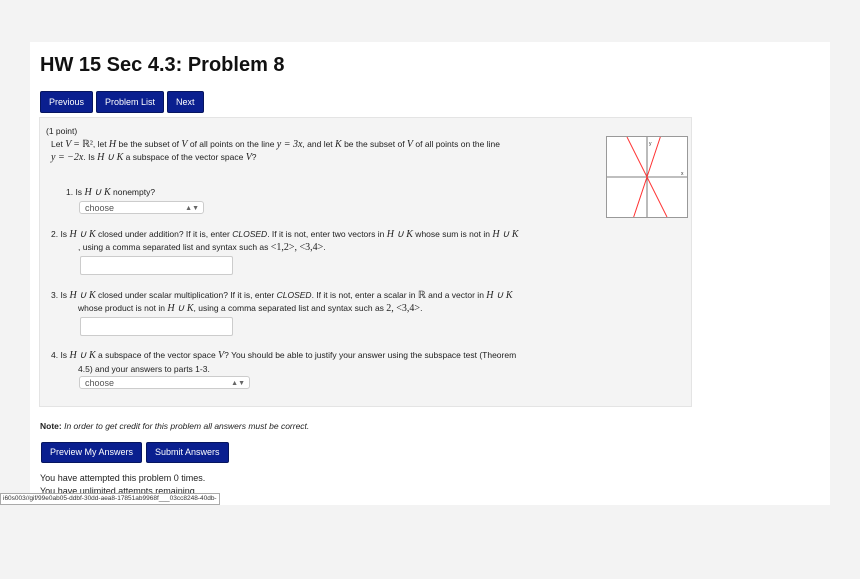  I want to click on problem-nav: Previous Problem List Next, so click(122, 102).